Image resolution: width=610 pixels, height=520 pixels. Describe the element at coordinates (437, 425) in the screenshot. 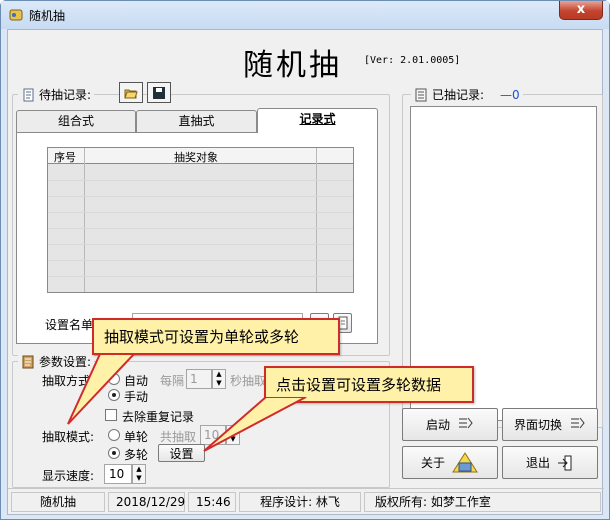

I see `start-label: 启动` at that location.